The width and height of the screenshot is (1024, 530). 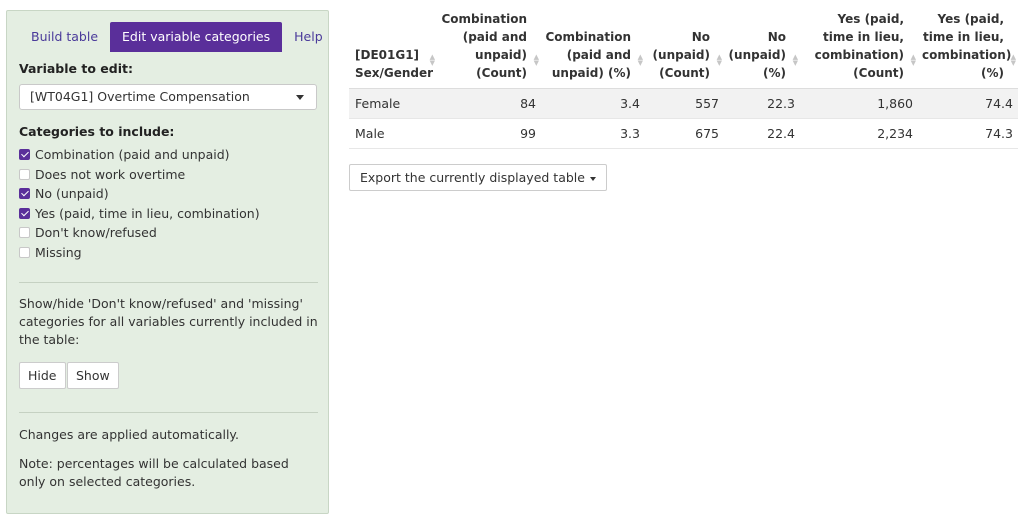 I want to click on category-label: Does not work overtime, so click(x=110, y=174).